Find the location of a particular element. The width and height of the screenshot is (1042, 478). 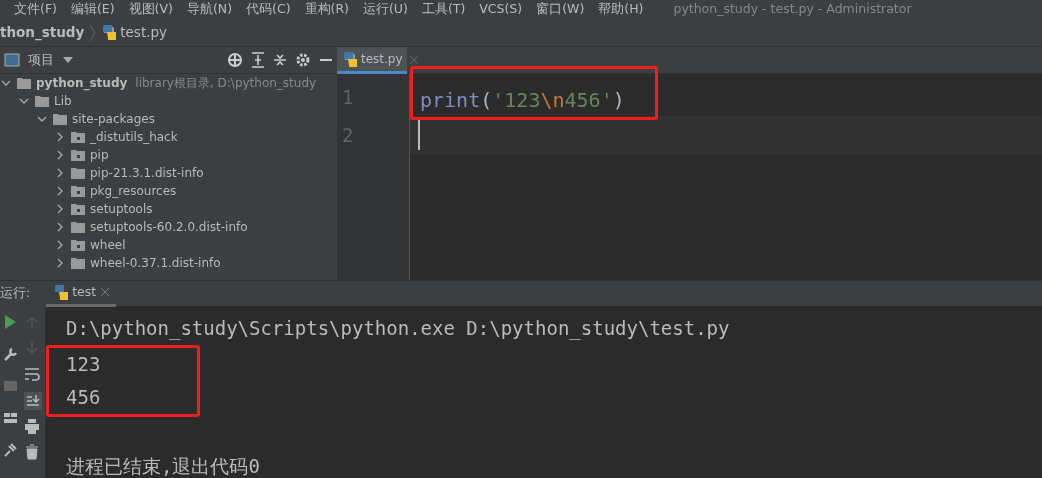

menu-item: 窗口(W) is located at coordinates (560, 9).